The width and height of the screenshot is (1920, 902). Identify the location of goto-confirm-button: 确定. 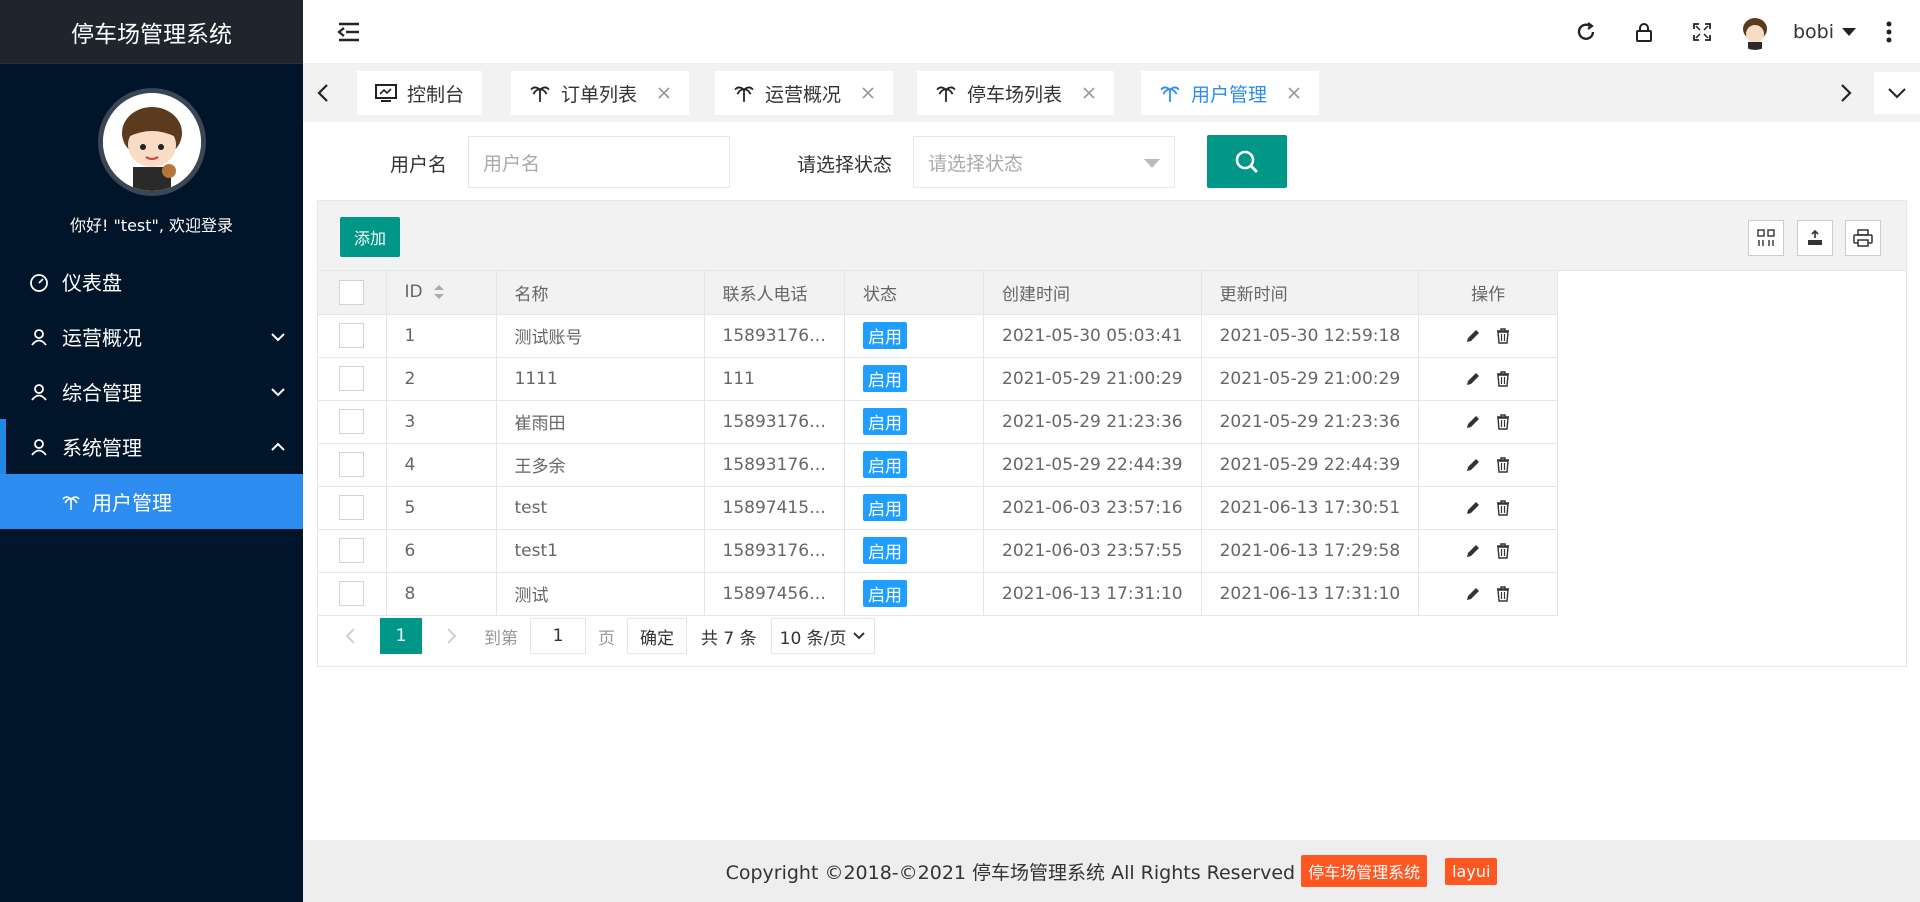
(657, 636).